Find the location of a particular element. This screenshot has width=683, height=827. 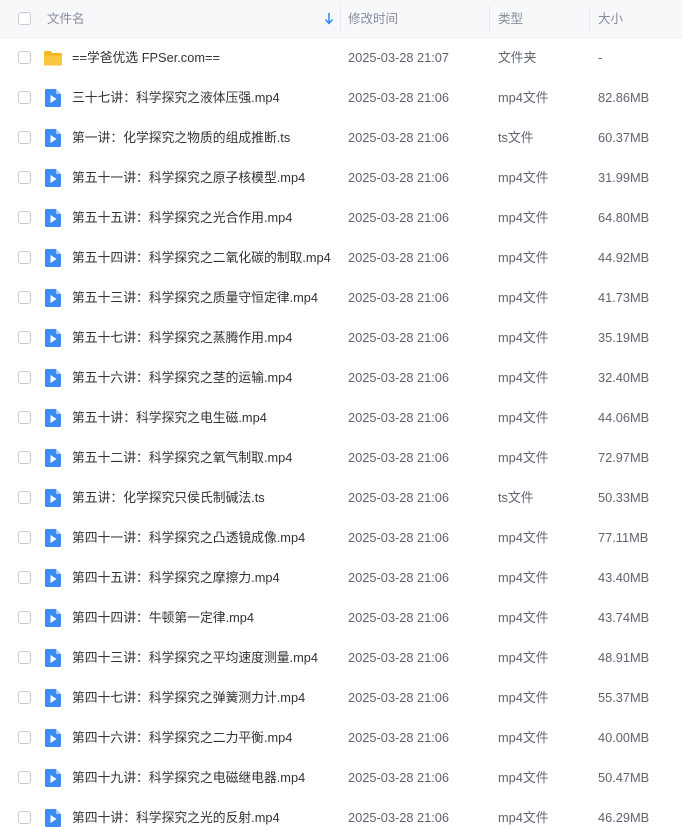

file-type: ts文件 is located at coordinates (516, 137).